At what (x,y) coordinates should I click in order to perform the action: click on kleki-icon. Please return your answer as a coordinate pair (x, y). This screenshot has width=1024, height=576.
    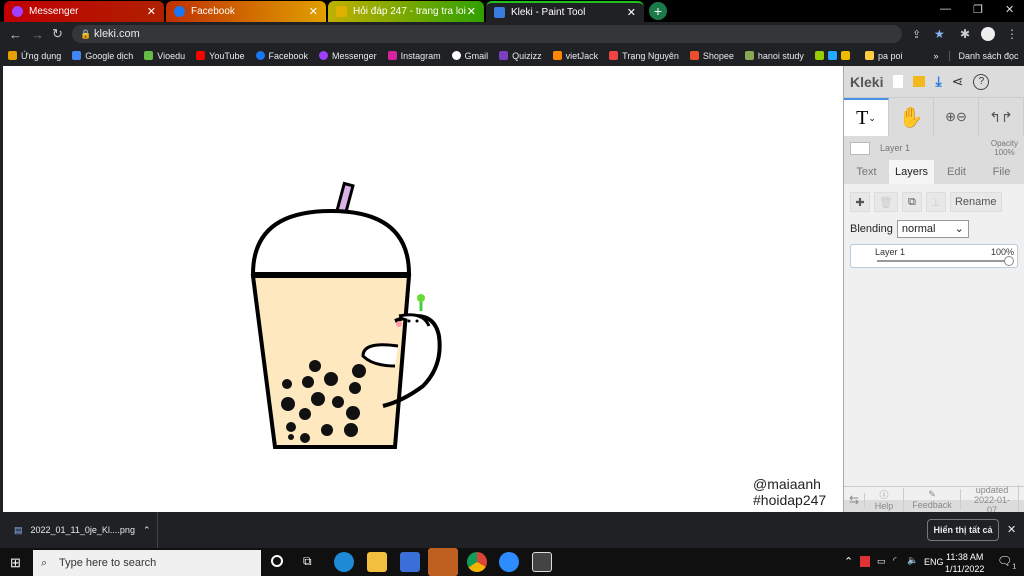
    Looking at the image, I should click on (499, 12).